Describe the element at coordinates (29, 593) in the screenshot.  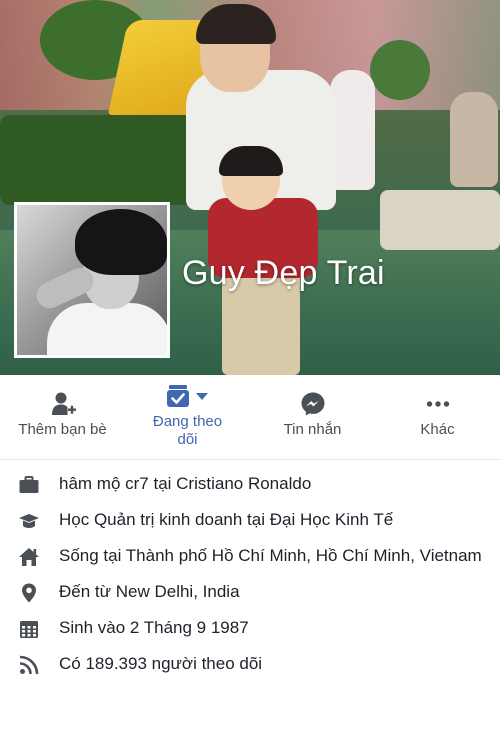
I see `location-pin-icon` at that location.